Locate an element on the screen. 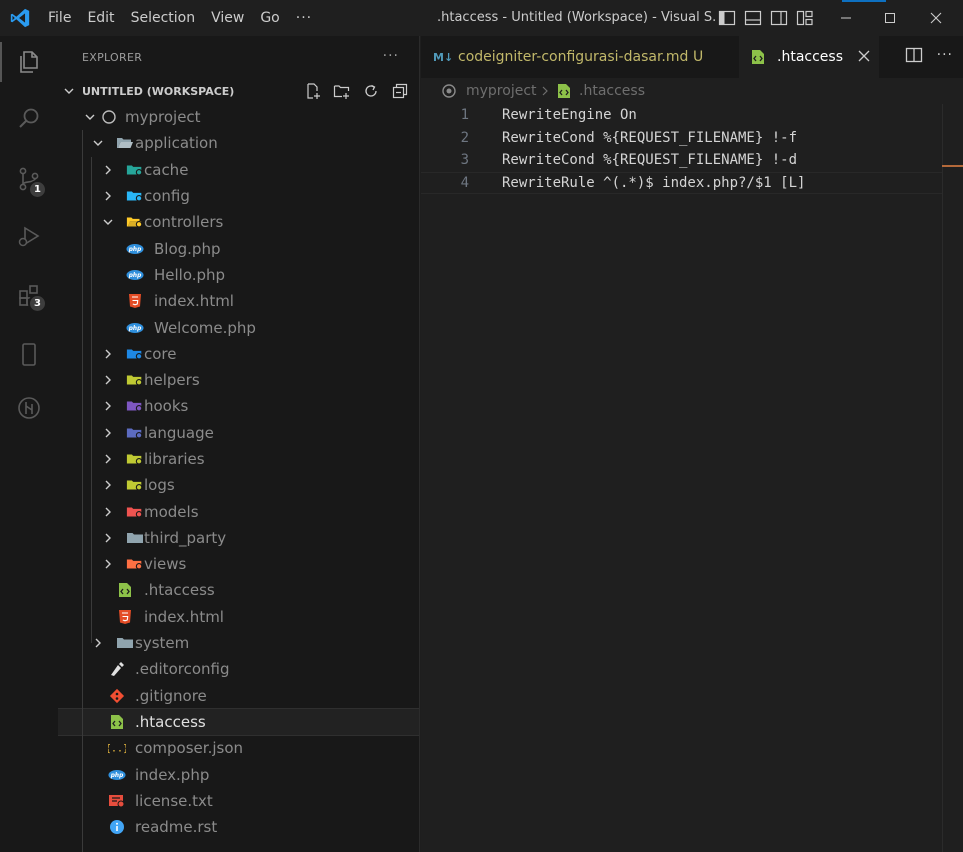  menu-selection: Selection is located at coordinates (163, 18).